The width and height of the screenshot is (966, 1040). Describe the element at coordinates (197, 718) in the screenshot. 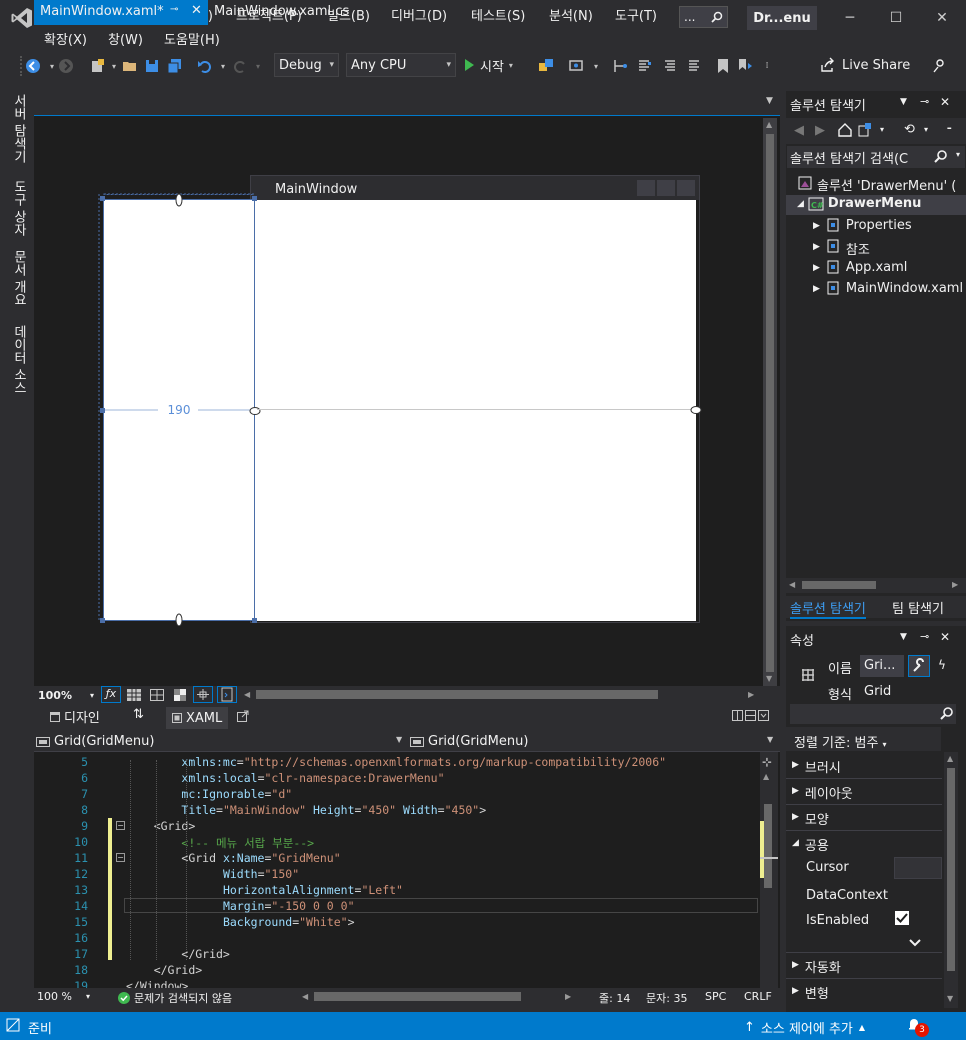

I see `xaml-view-tab: XAML` at that location.